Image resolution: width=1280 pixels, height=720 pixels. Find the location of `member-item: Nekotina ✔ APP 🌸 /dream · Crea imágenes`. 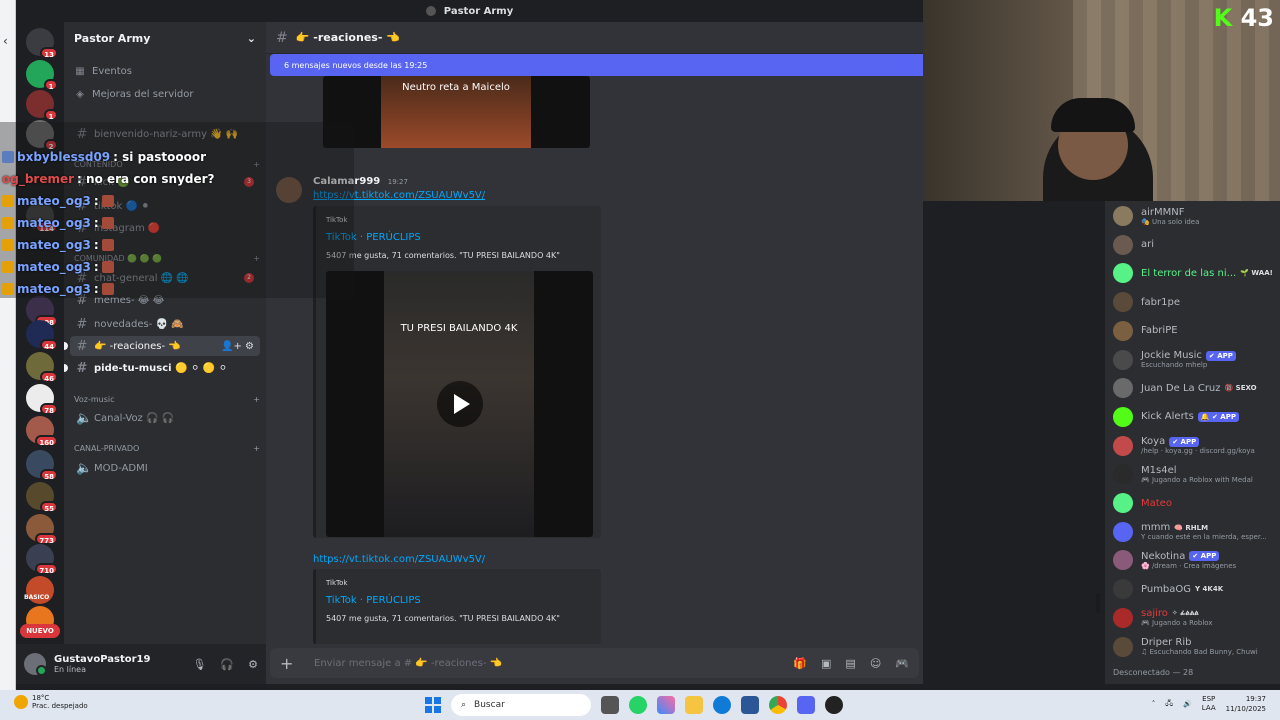

member-item: Nekotina ✔ APP 🌸 /dream · Crea imágenes is located at coordinates (1195, 560).